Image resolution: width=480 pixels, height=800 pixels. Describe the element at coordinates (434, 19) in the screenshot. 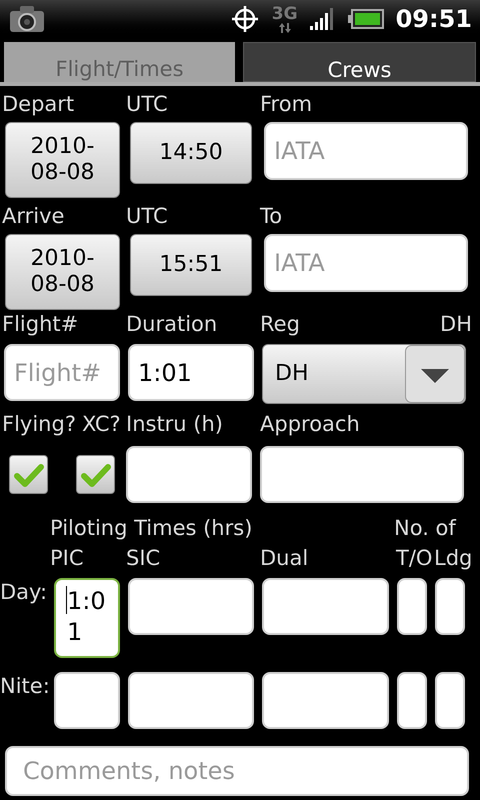

I see `clock: 09:51` at that location.